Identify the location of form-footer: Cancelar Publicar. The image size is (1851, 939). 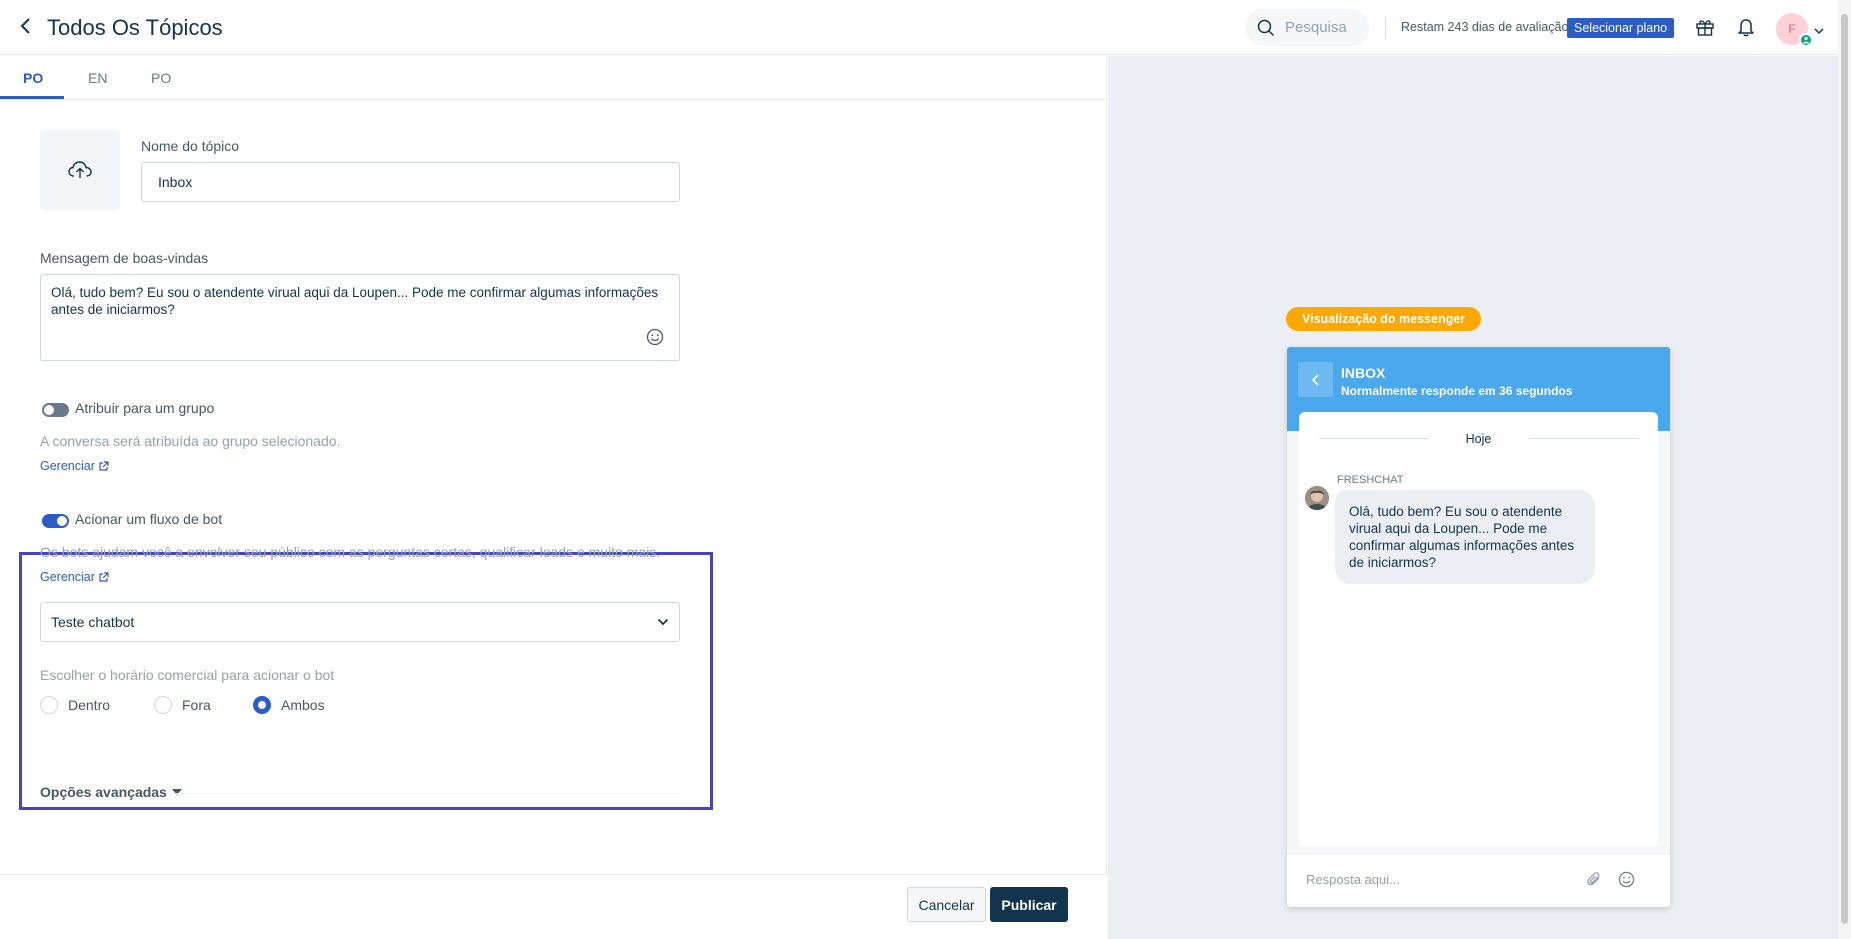
(553, 906).